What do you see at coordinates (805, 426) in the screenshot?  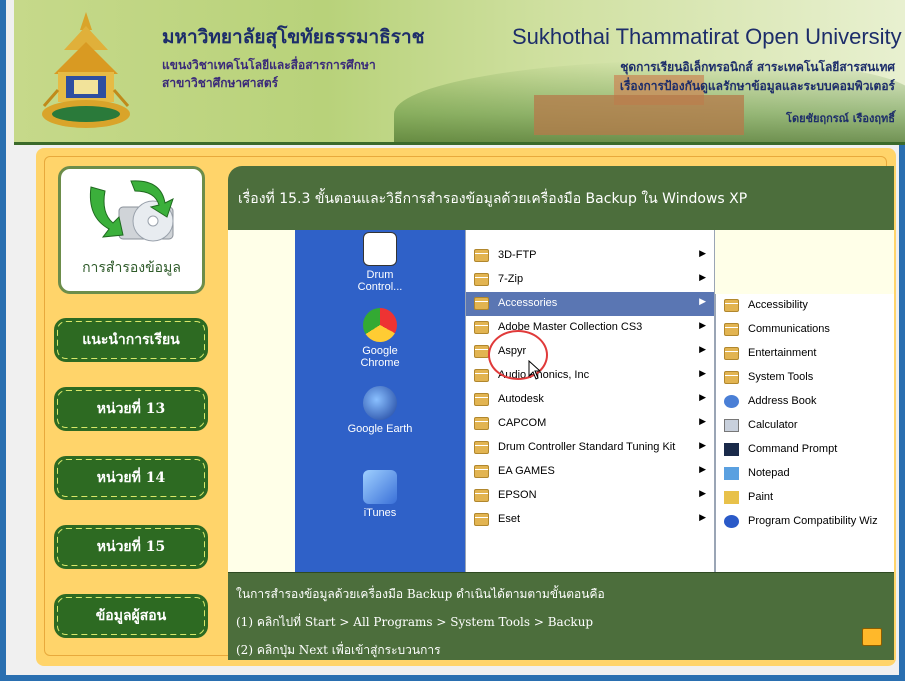 I see `menu-item-calculator: Calculator` at bounding box center [805, 426].